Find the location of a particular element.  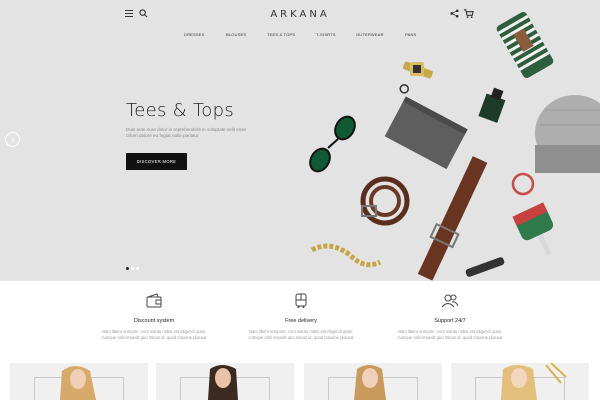

slider-dot-active is located at coordinates (127, 268).